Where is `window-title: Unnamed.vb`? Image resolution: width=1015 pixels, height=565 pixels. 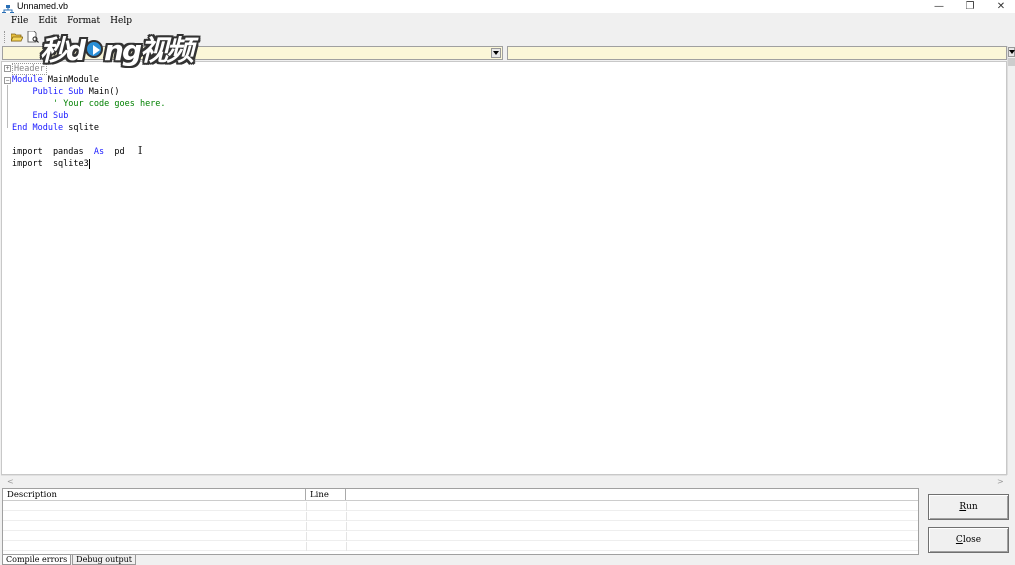
window-title: Unnamed.vb is located at coordinates (43, 6).